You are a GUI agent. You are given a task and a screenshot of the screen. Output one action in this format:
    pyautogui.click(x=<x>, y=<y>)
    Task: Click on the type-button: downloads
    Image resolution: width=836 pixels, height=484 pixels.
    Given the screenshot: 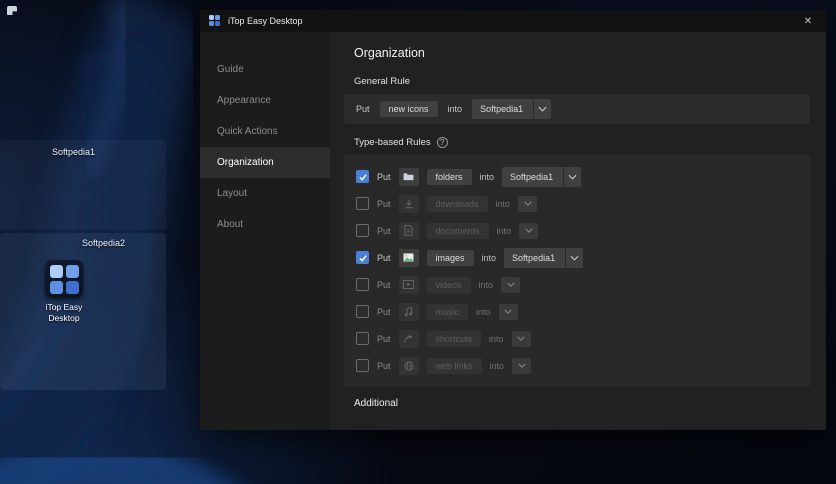 What is the action you would take?
    pyautogui.click(x=457, y=203)
    